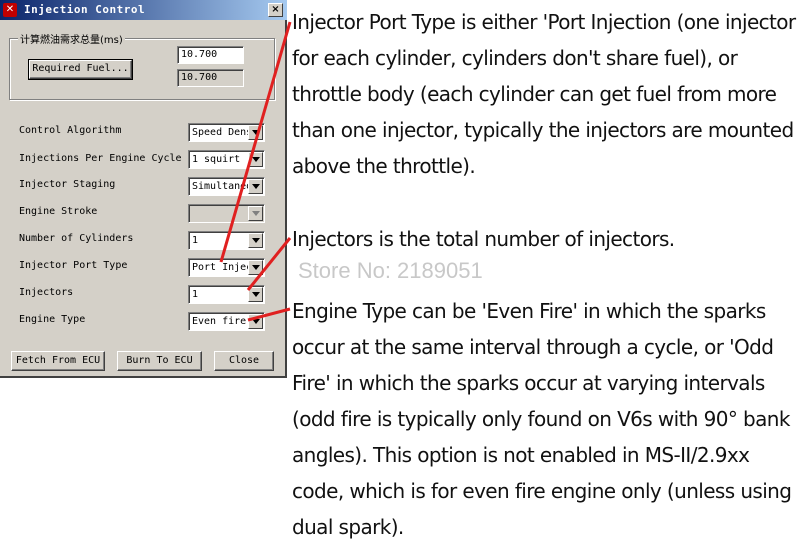  Describe the element at coordinates (71, 38) in the screenshot. I see `required-fuel-group-label: 计算燃油需求总量(ms)` at that location.